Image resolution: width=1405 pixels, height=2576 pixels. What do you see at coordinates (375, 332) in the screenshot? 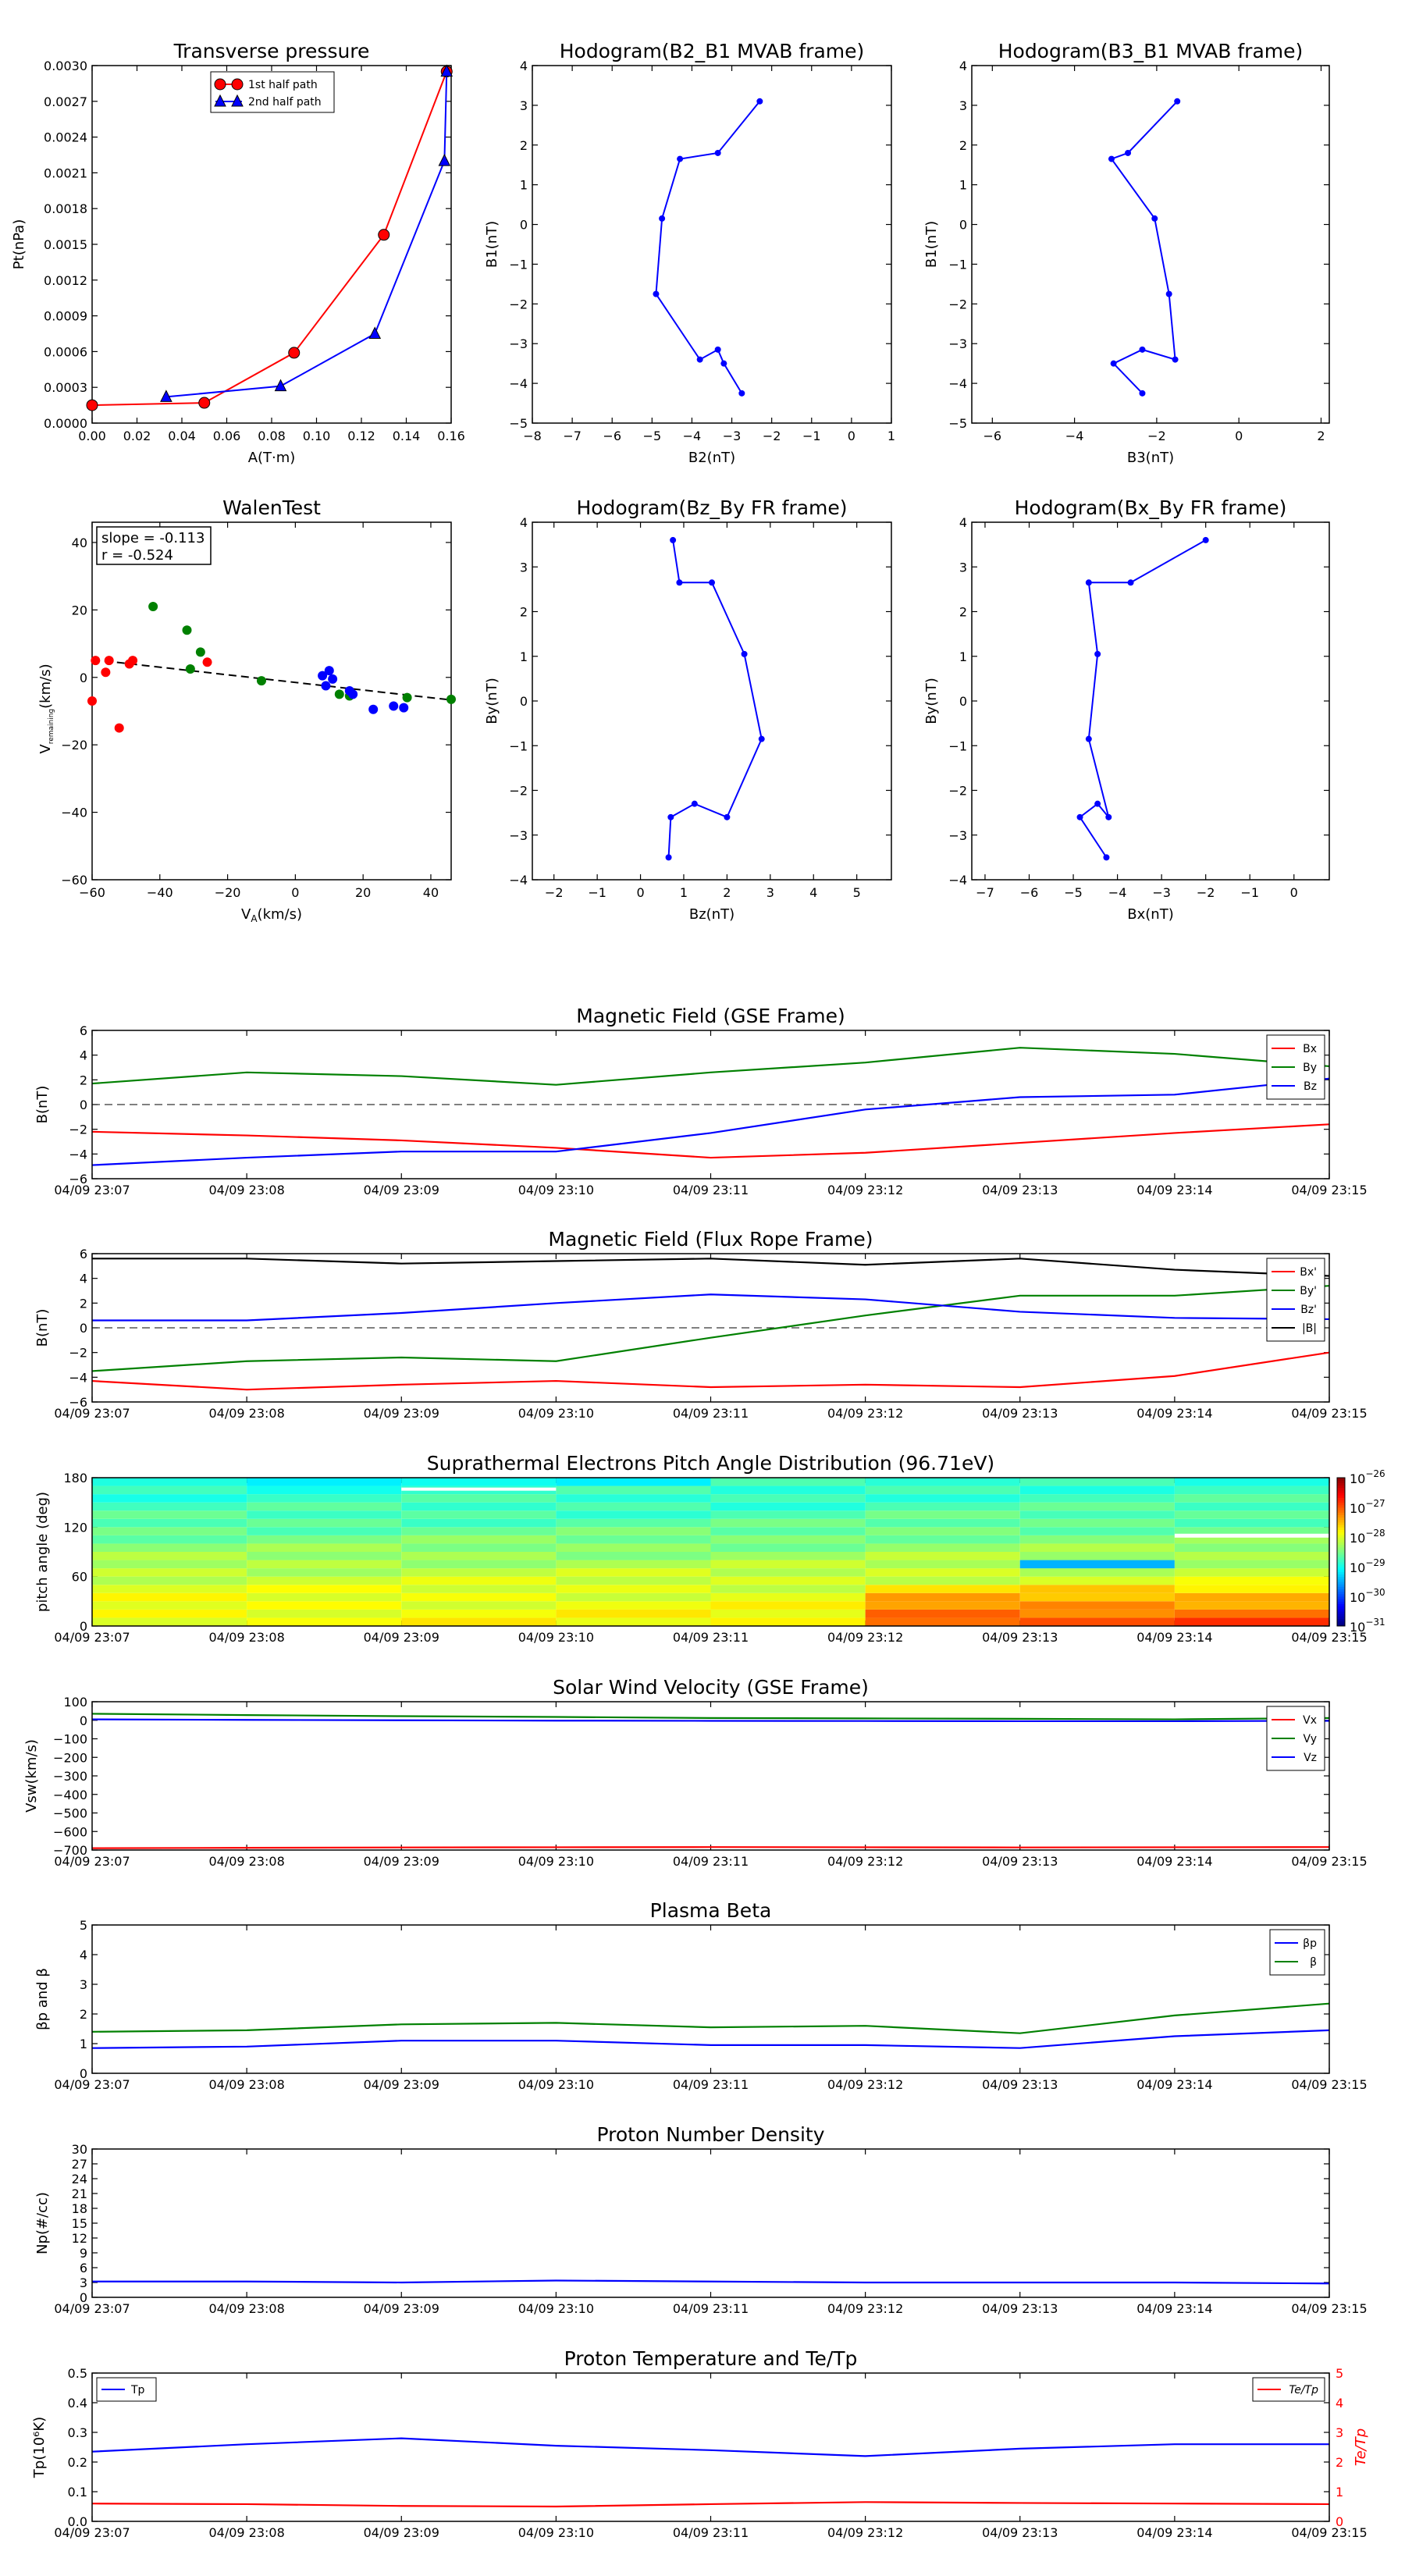
I see `triangle-marker` at bounding box center [375, 332].